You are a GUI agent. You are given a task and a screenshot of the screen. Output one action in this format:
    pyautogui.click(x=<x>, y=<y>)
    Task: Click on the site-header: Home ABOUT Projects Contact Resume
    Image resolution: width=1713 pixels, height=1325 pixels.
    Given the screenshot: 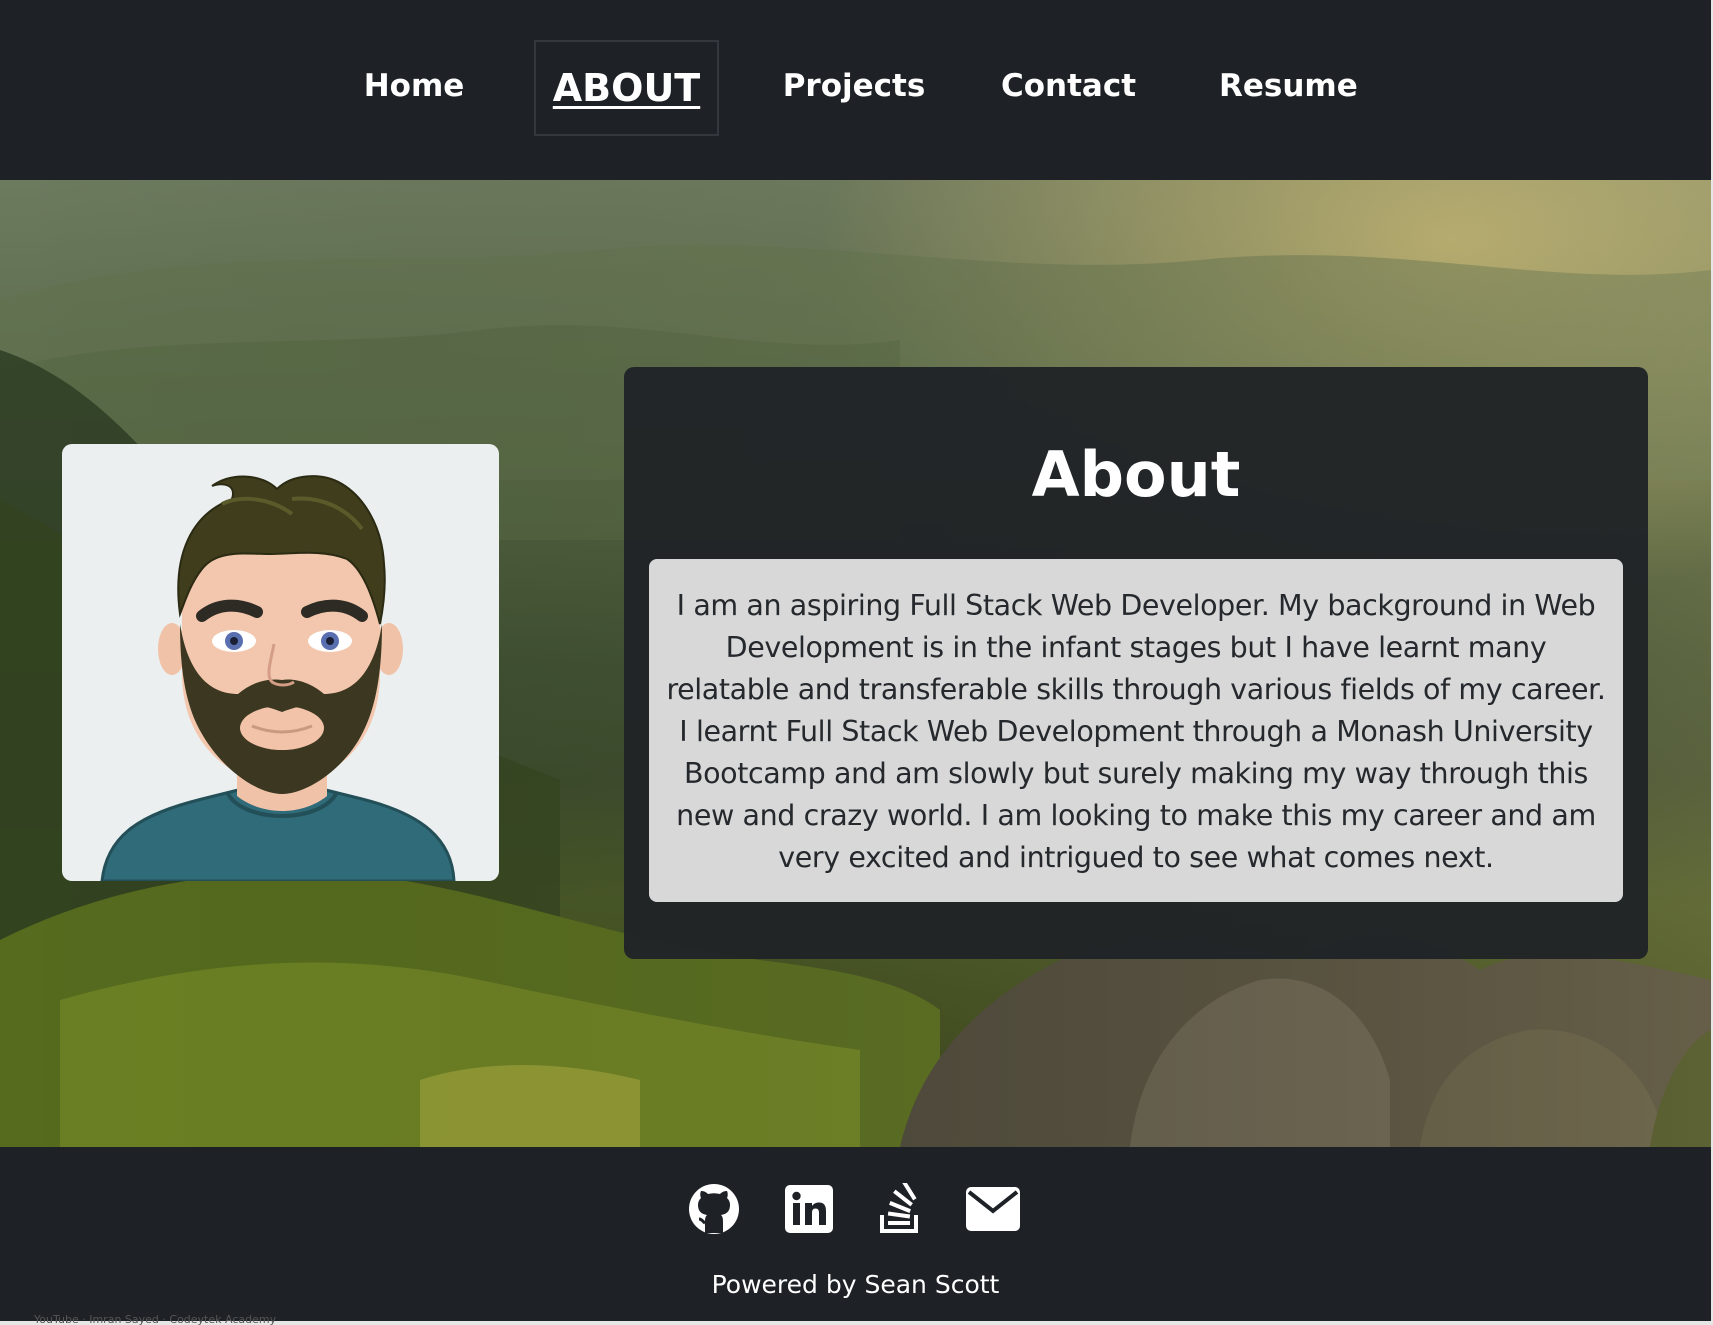 What is the action you would take?
    pyautogui.click(x=855, y=90)
    